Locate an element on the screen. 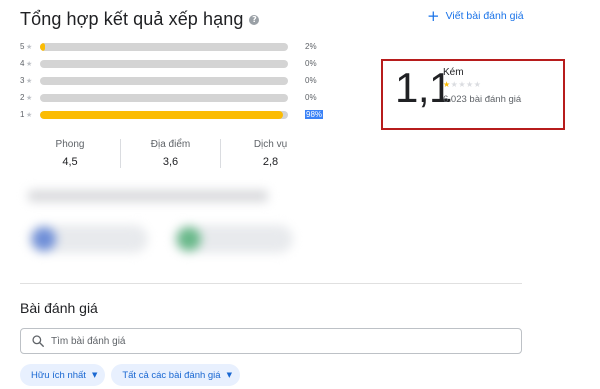 The height and width of the screenshot is (389, 600). search-input is located at coordinates (271, 341).